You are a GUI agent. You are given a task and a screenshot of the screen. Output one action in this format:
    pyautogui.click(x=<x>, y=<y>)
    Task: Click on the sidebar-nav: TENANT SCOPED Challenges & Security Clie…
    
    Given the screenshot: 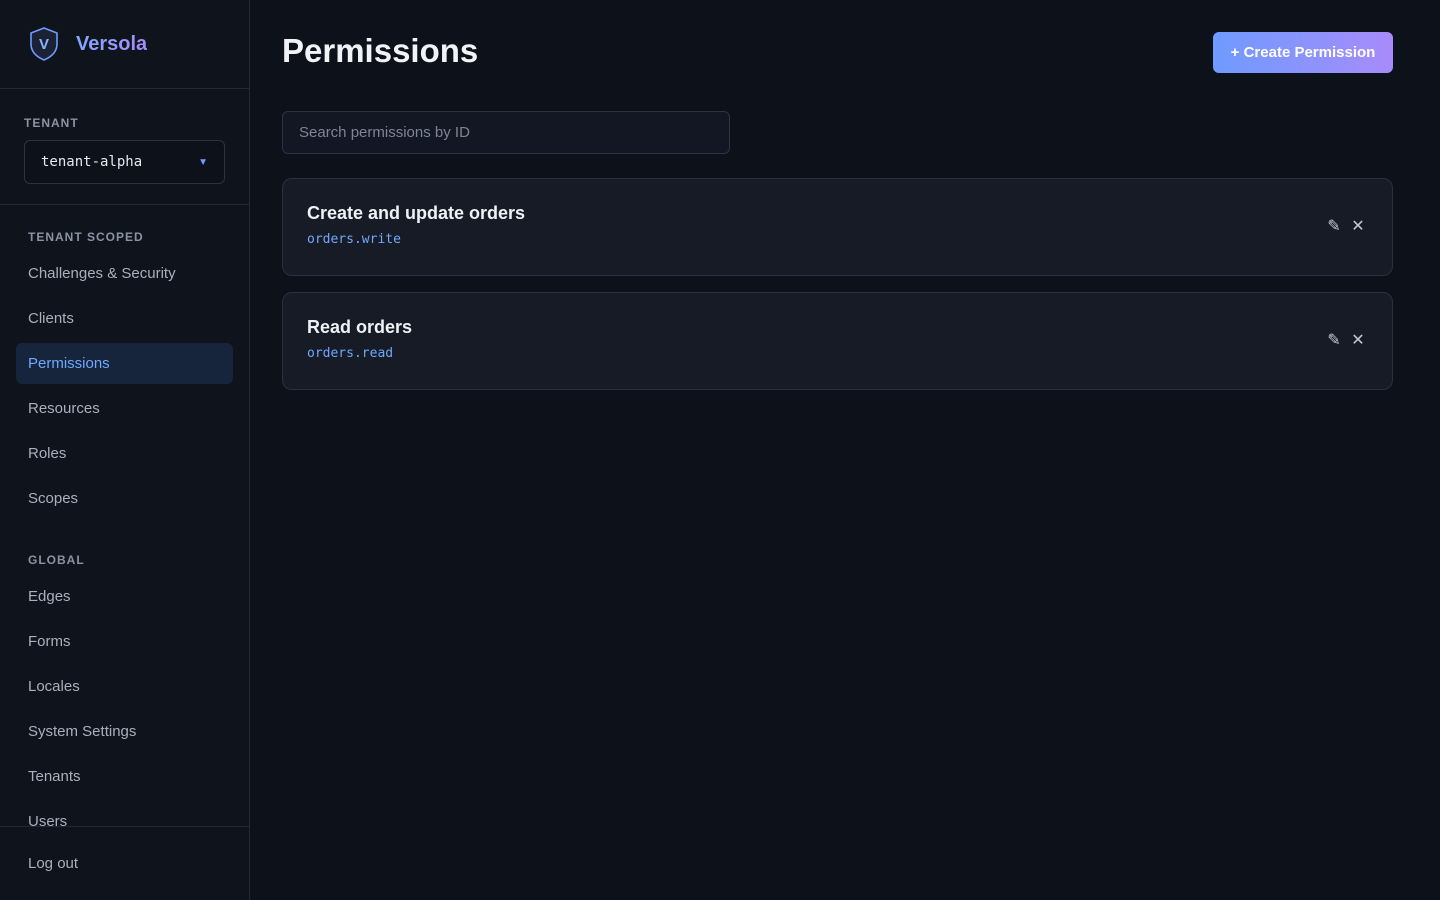 What is the action you would take?
    pyautogui.click(x=124, y=516)
    